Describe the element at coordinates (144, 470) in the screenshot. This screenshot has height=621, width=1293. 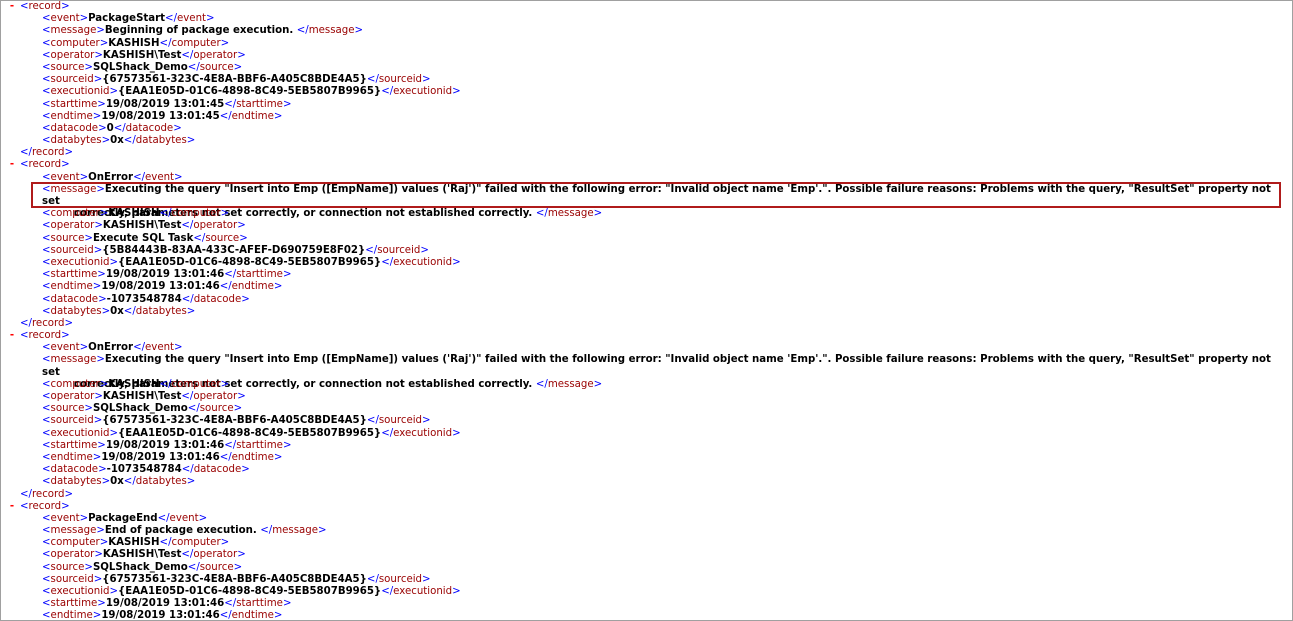
I see `field-value: -1073548784` at that location.